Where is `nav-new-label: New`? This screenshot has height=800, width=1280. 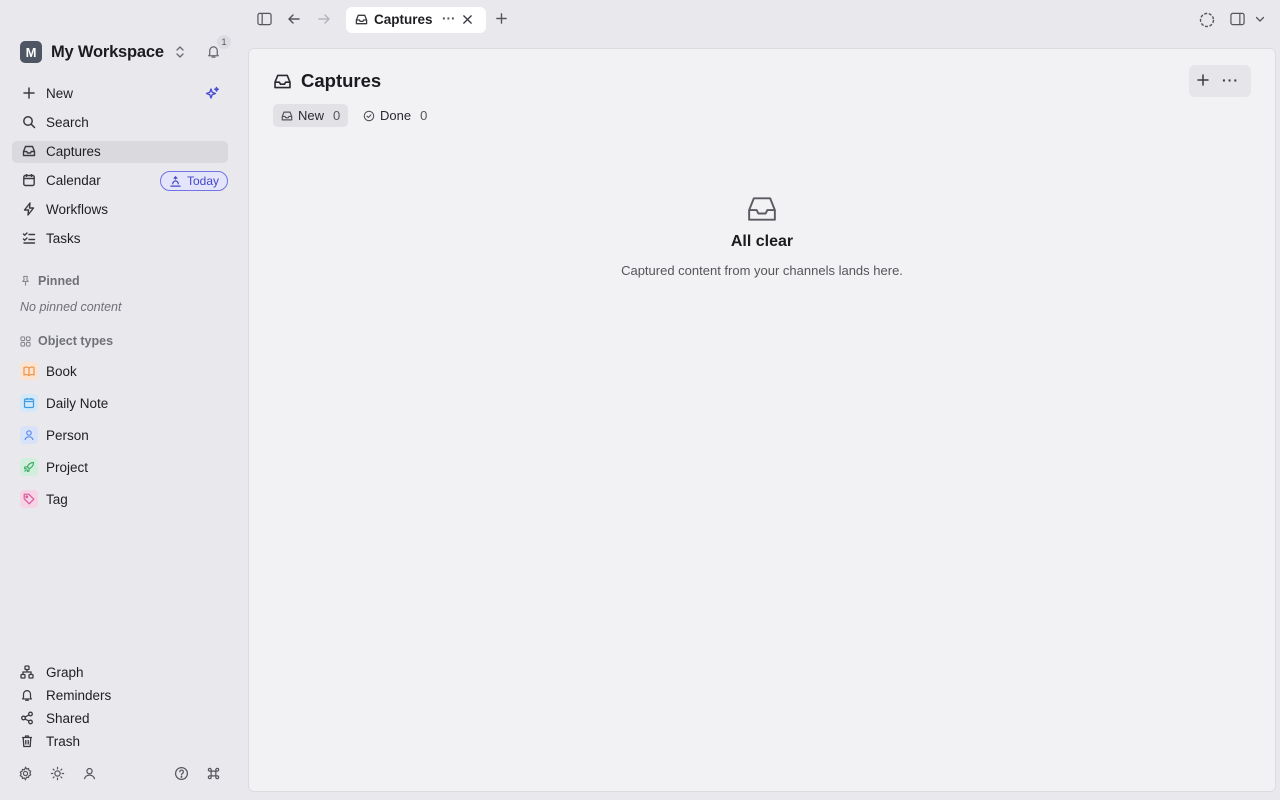 nav-new-label: New is located at coordinates (60, 93).